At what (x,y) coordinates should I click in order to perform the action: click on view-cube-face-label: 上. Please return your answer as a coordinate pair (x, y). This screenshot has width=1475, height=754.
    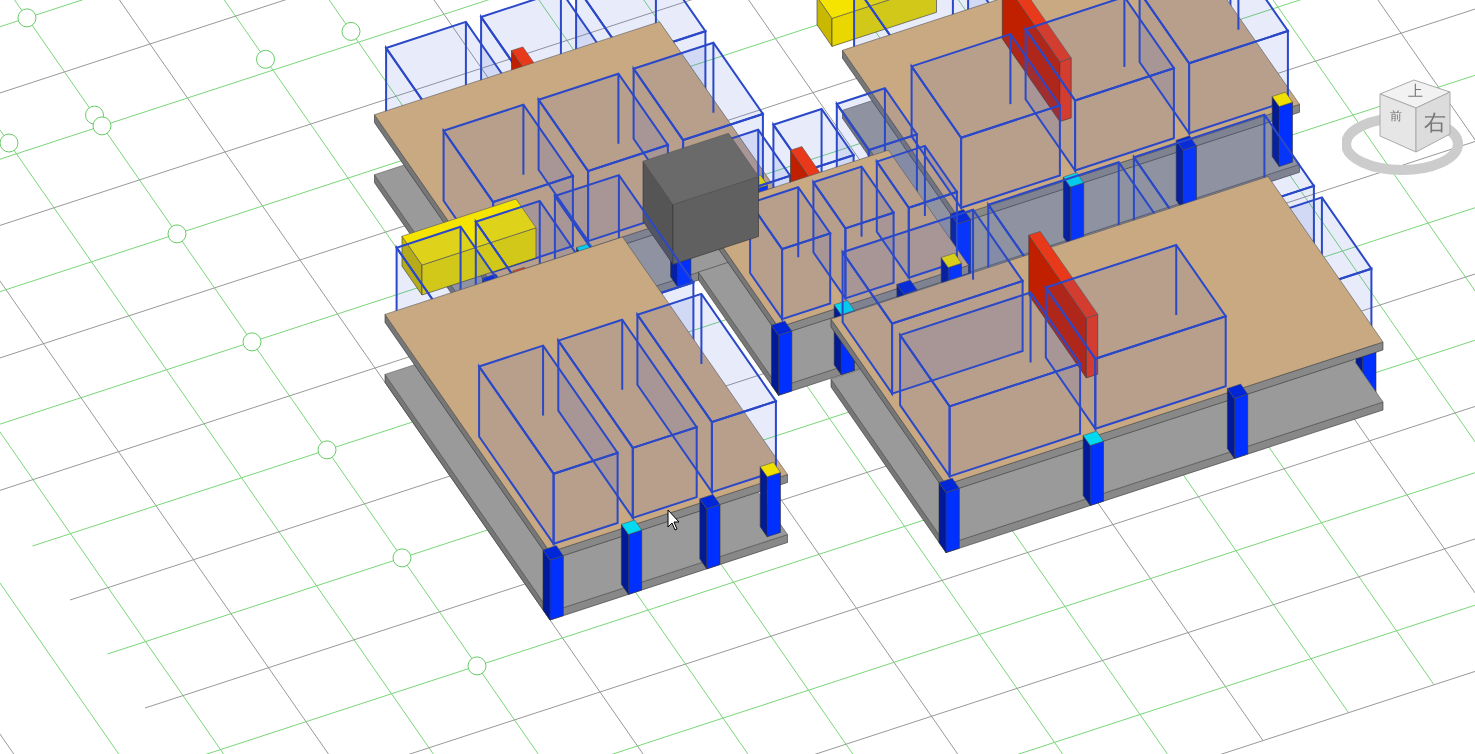
    Looking at the image, I should click on (1415, 91).